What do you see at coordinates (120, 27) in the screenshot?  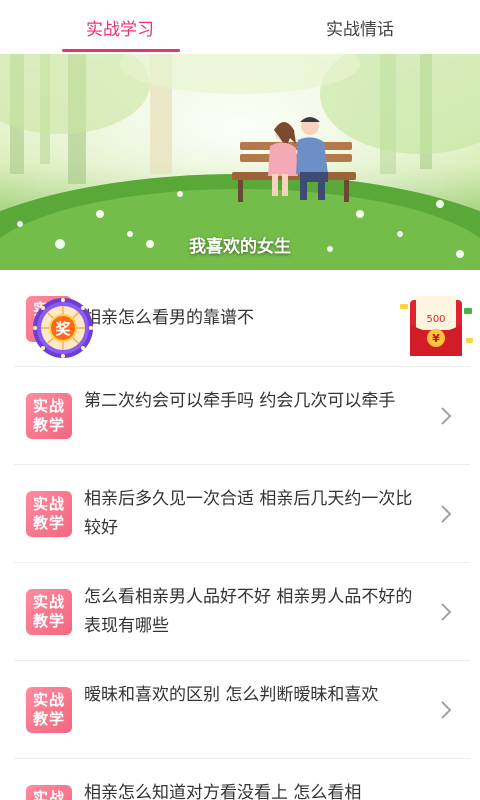 I see `tab-learn: 实战学习` at bounding box center [120, 27].